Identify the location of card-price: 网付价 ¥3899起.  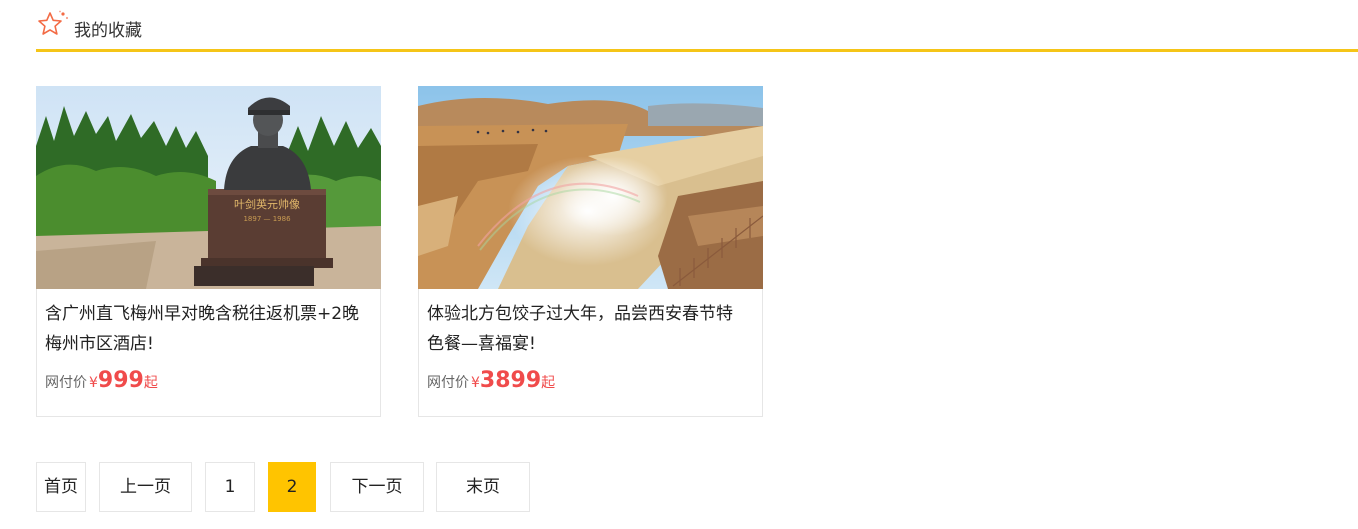
(491, 382).